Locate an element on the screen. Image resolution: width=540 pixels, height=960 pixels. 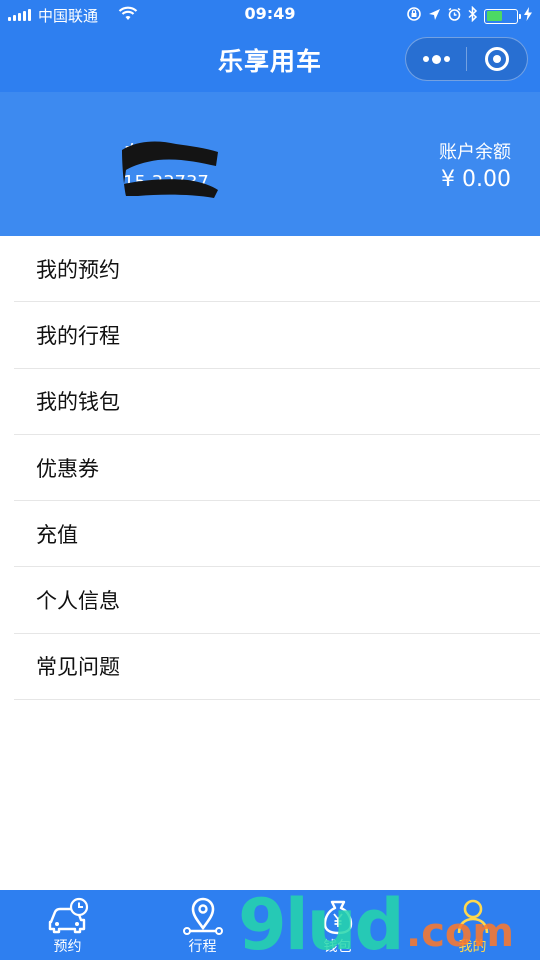
tab-label: 行程 is located at coordinates (202, 947).